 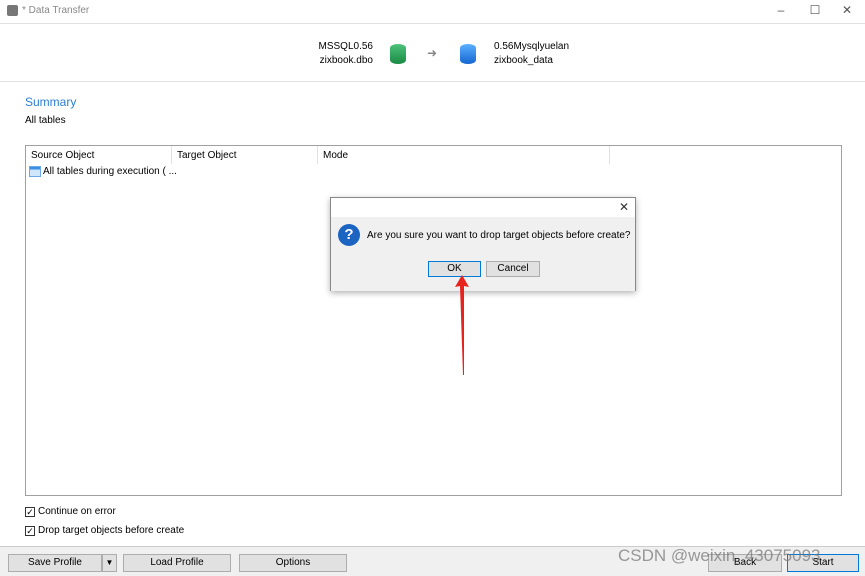 I want to click on source-database-icon, so click(x=398, y=54).